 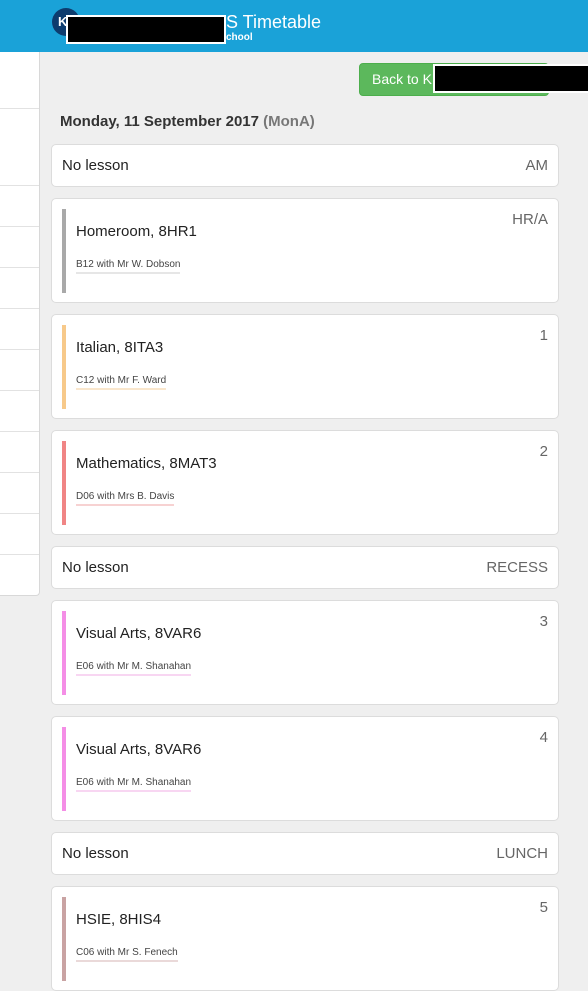 What do you see at coordinates (305, 853) in the screenshot?
I see `no-lesson-row: No lesson LUNCH` at bounding box center [305, 853].